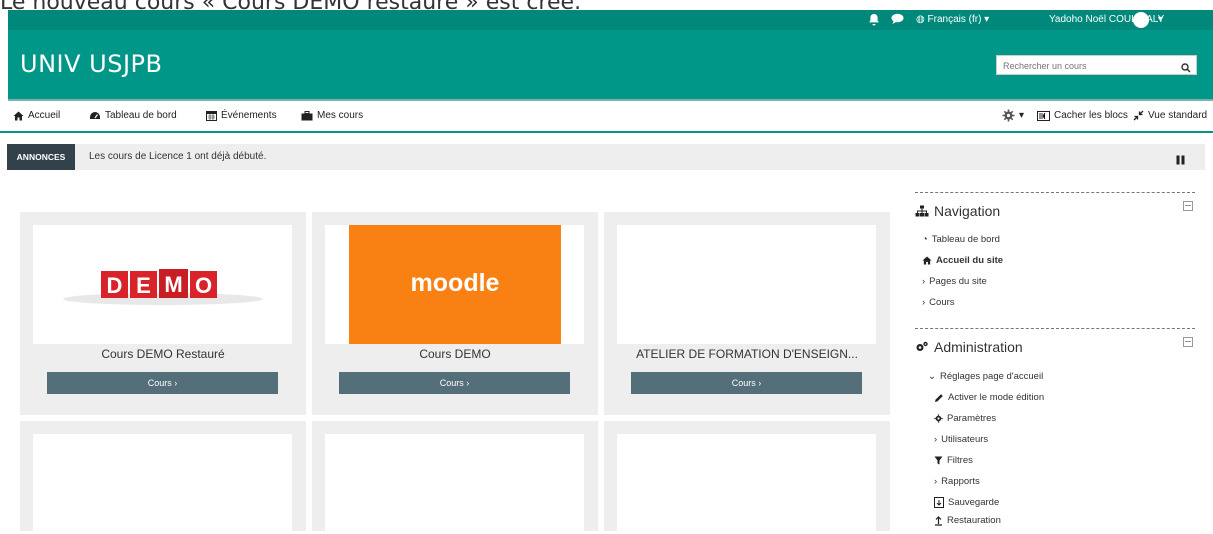 The height and width of the screenshot is (534, 1213). Describe the element at coordinates (922, 346) in the screenshot. I see `cogs-icon` at that location.